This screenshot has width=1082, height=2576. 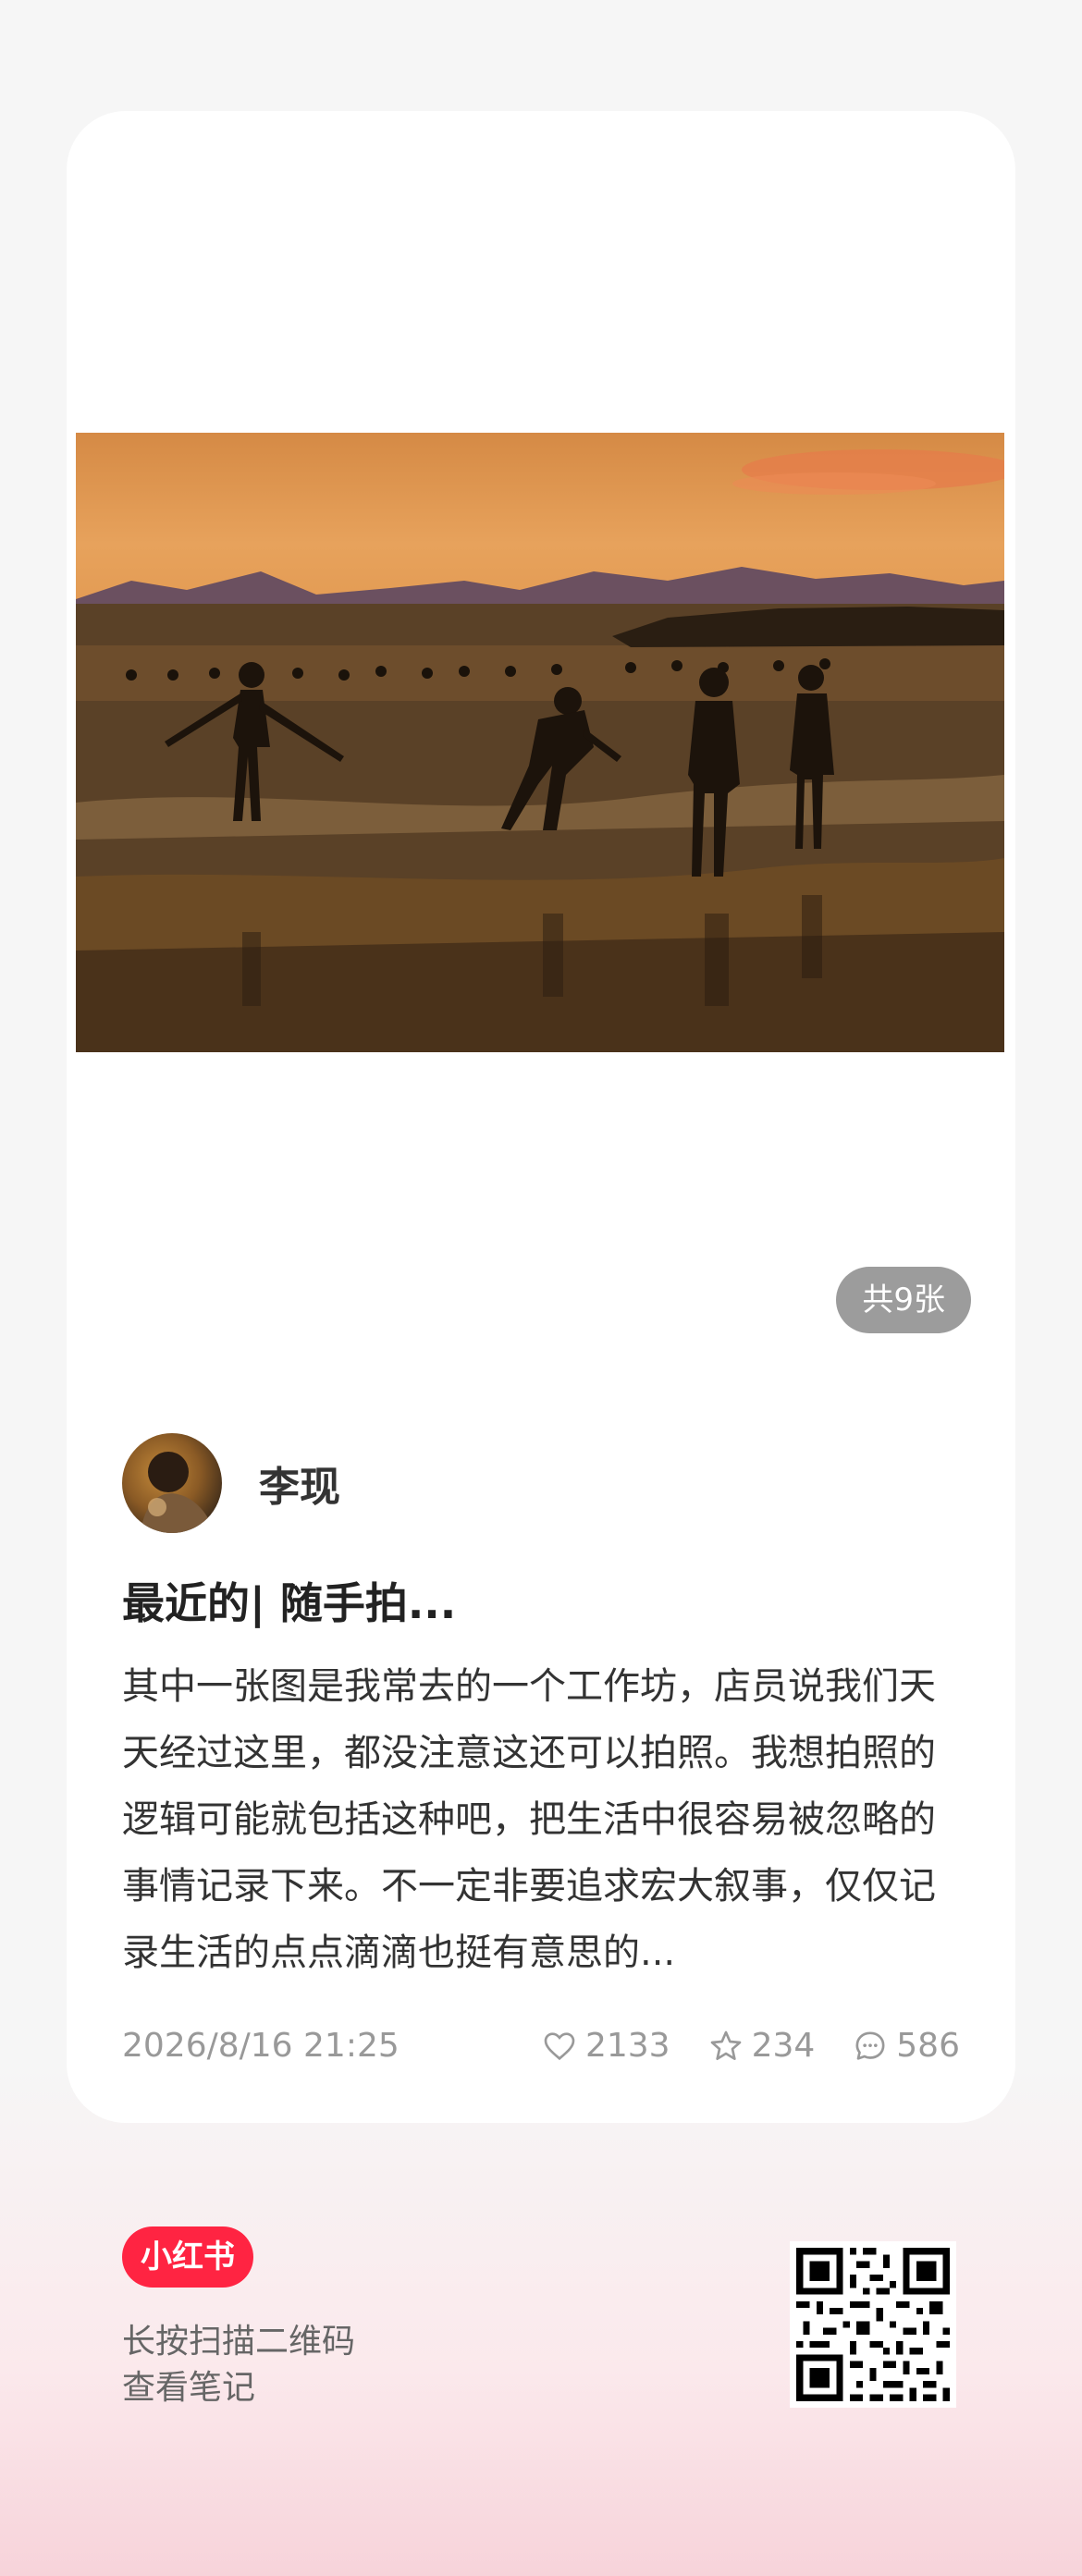 I want to click on avatar, so click(x=172, y=1483).